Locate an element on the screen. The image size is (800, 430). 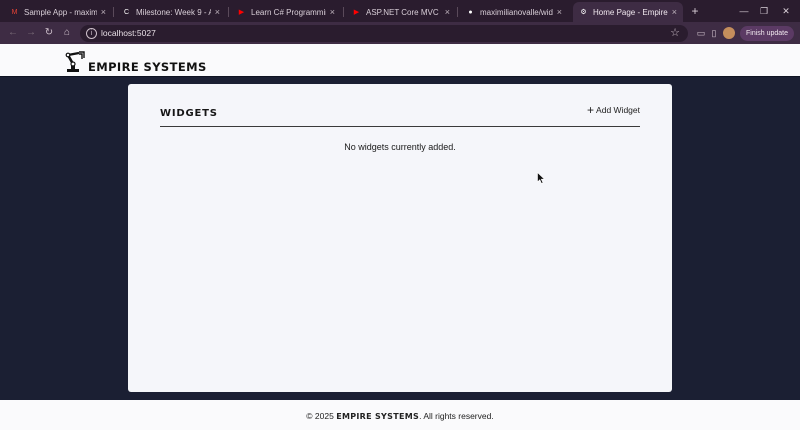
widgets-title: WIDGETS is located at coordinates (189, 113).